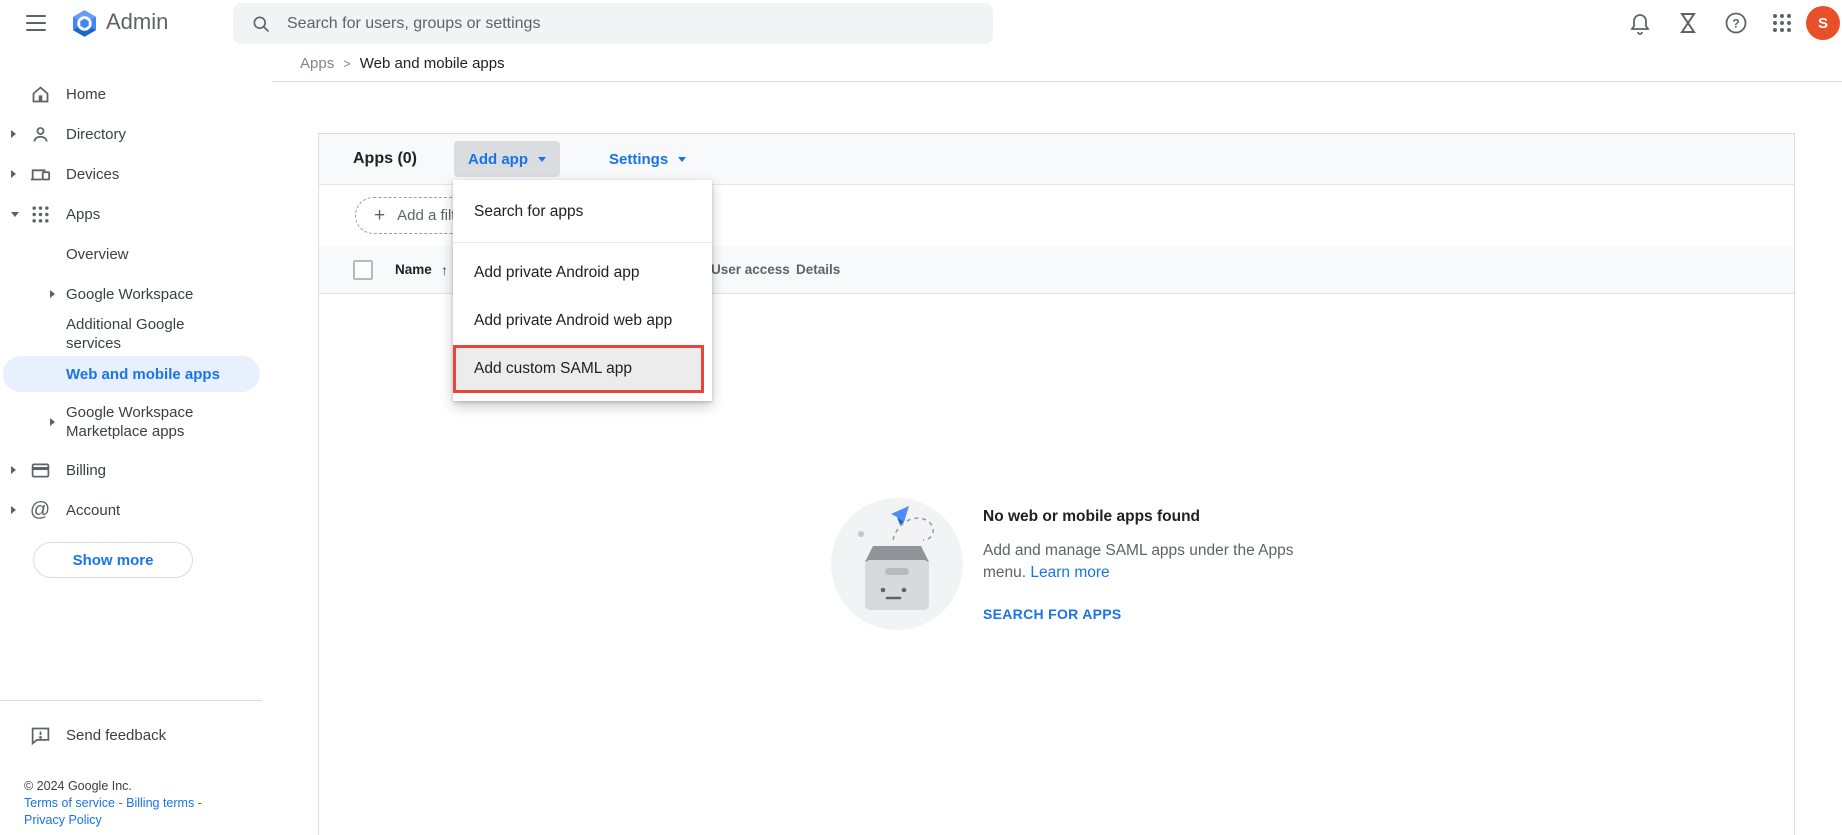 The image size is (1842, 835). What do you see at coordinates (136, 334) in the screenshot?
I see `sidebar-item-additional-google-services: Additional Google services` at bounding box center [136, 334].